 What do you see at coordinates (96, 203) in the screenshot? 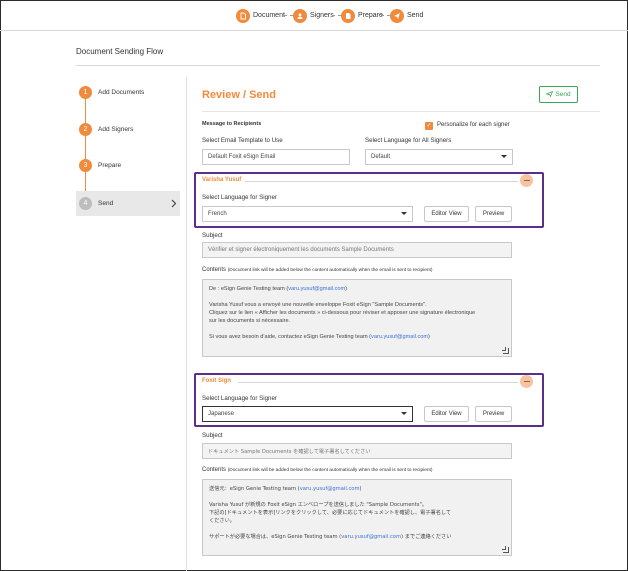
I see `left-step-send: 4 Send` at bounding box center [96, 203].